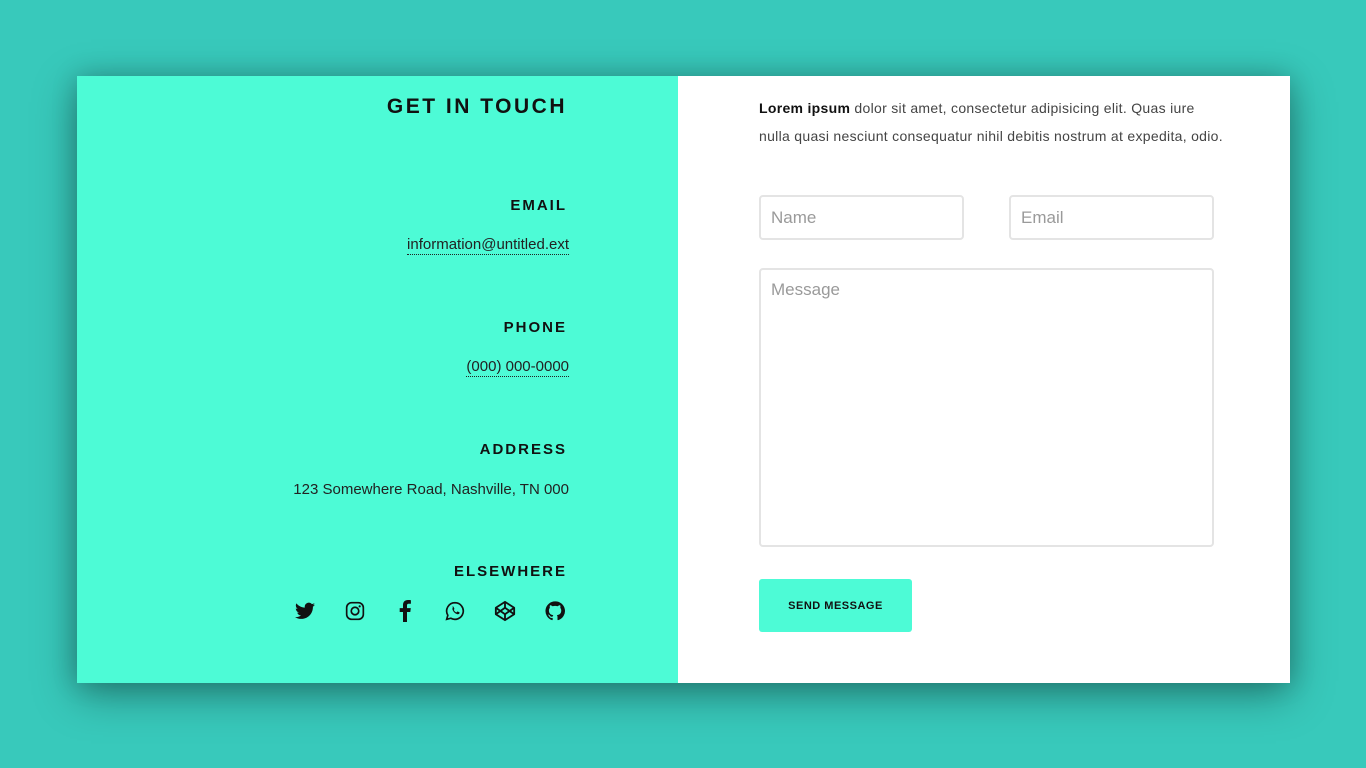 The height and width of the screenshot is (768, 1366). What do you see at coordinates (517, 367) in the screenshot?
I see `phone-link: (000) 000-0000` at bounding box center [517, 367].